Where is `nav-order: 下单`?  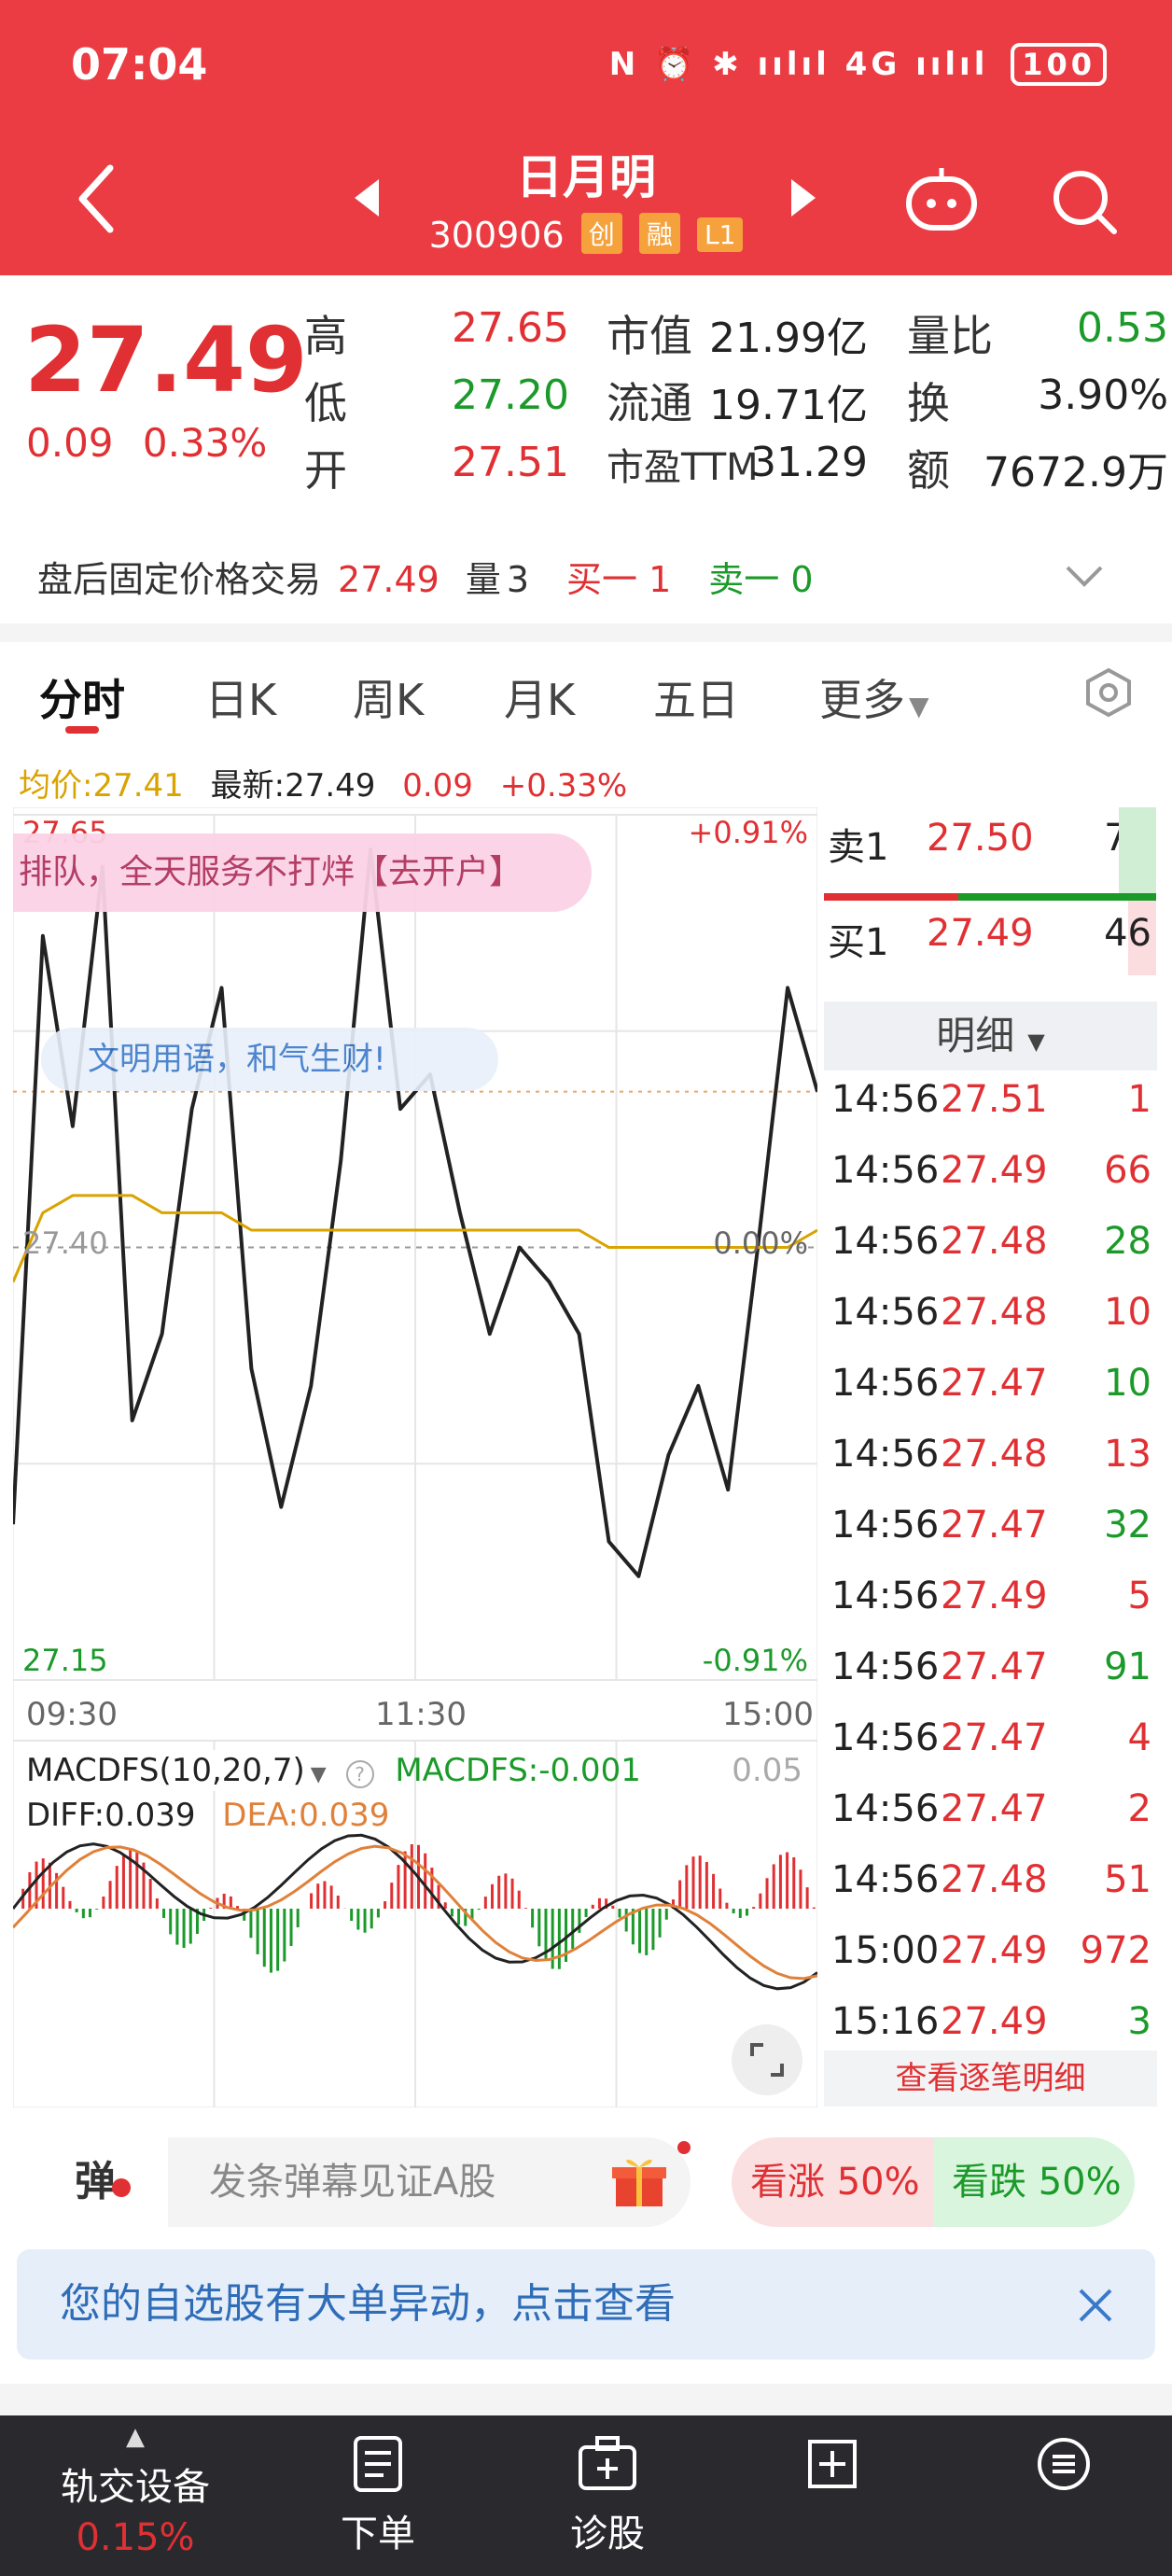 nav-order: 下单 is located at coordinates (378, 2495).